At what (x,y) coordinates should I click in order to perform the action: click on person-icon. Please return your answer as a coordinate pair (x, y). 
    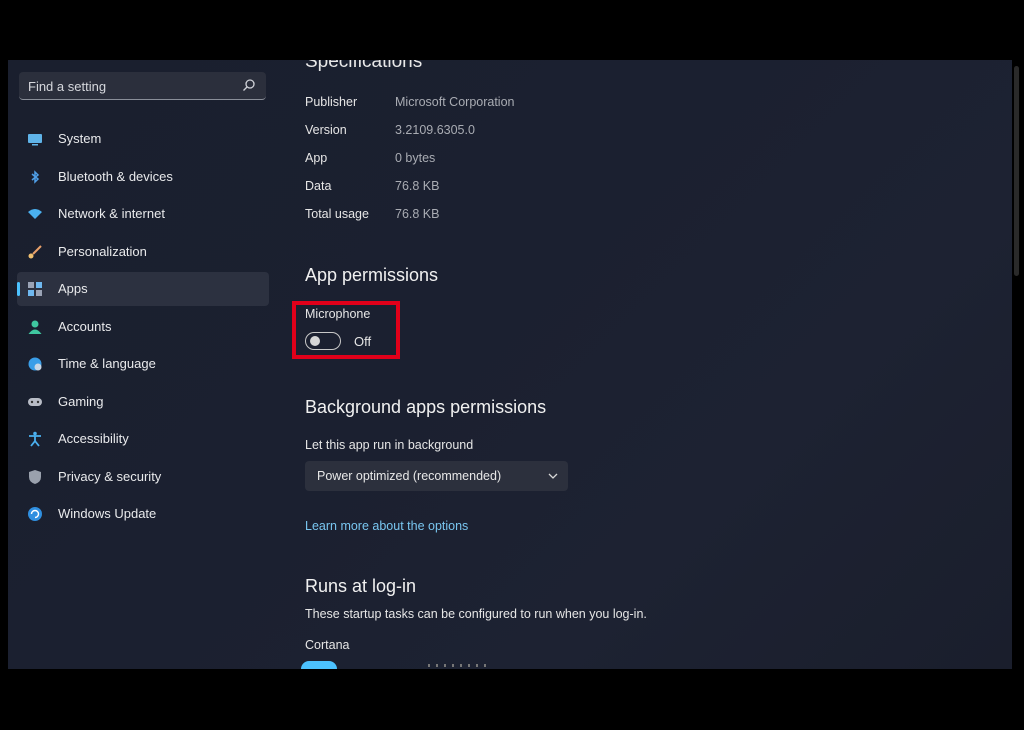
    Looking at the image, I should click on (35, 327).